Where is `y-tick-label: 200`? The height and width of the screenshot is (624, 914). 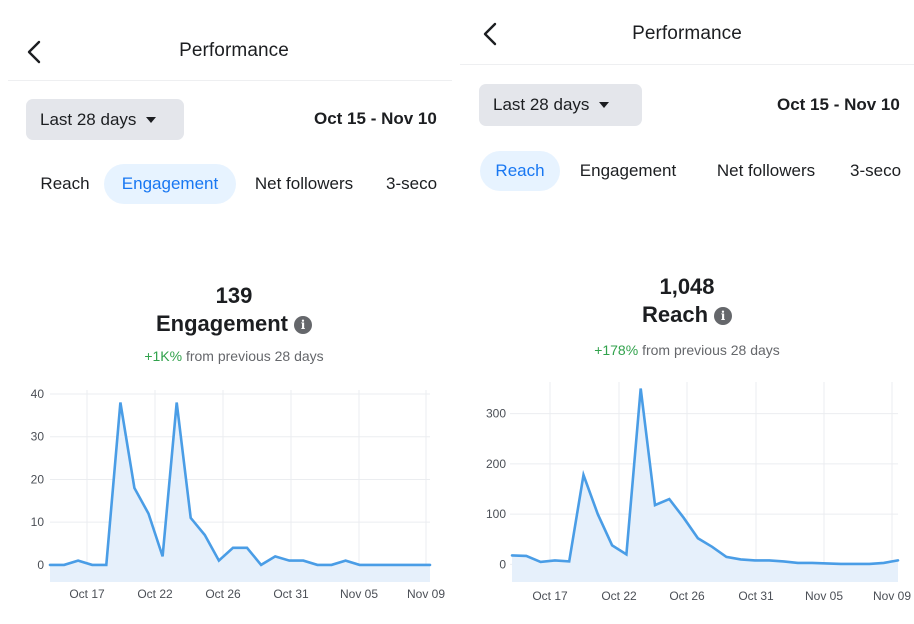
y-tick-label: 200 is located at coordinates (496, 464).